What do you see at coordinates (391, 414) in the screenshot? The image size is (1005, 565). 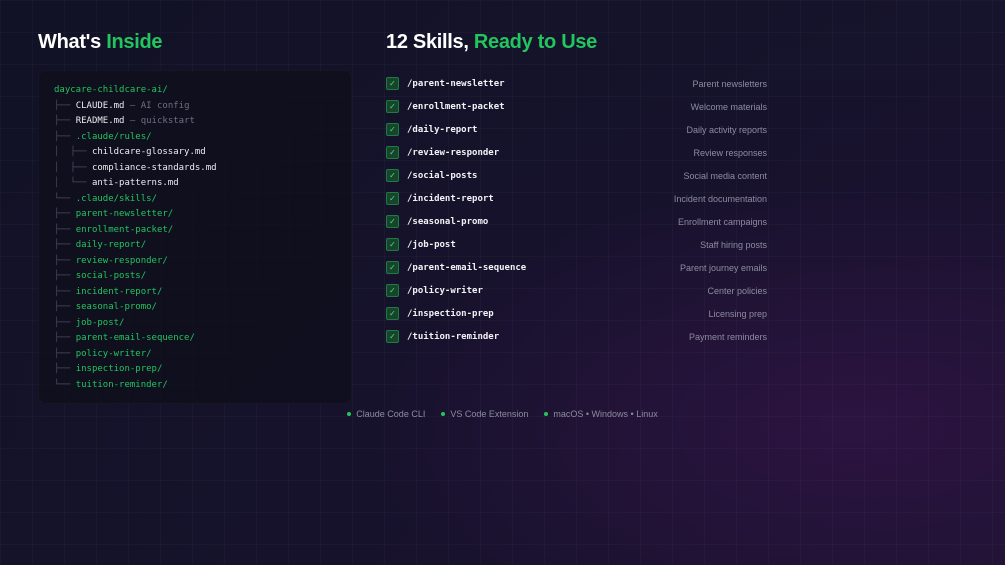 I see `footer-label: Claude Code CLI` at bounding box center [391, 414].